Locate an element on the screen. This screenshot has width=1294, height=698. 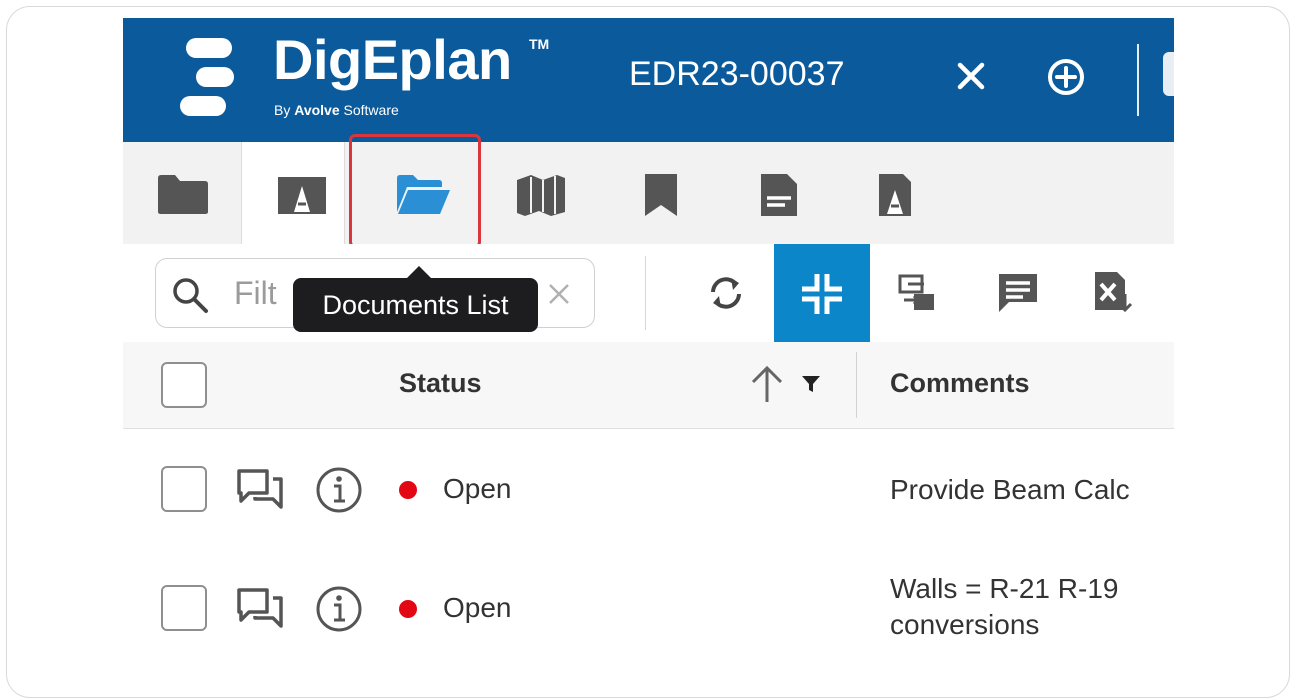
toolbar-divider is located at coordinates (645, 293).